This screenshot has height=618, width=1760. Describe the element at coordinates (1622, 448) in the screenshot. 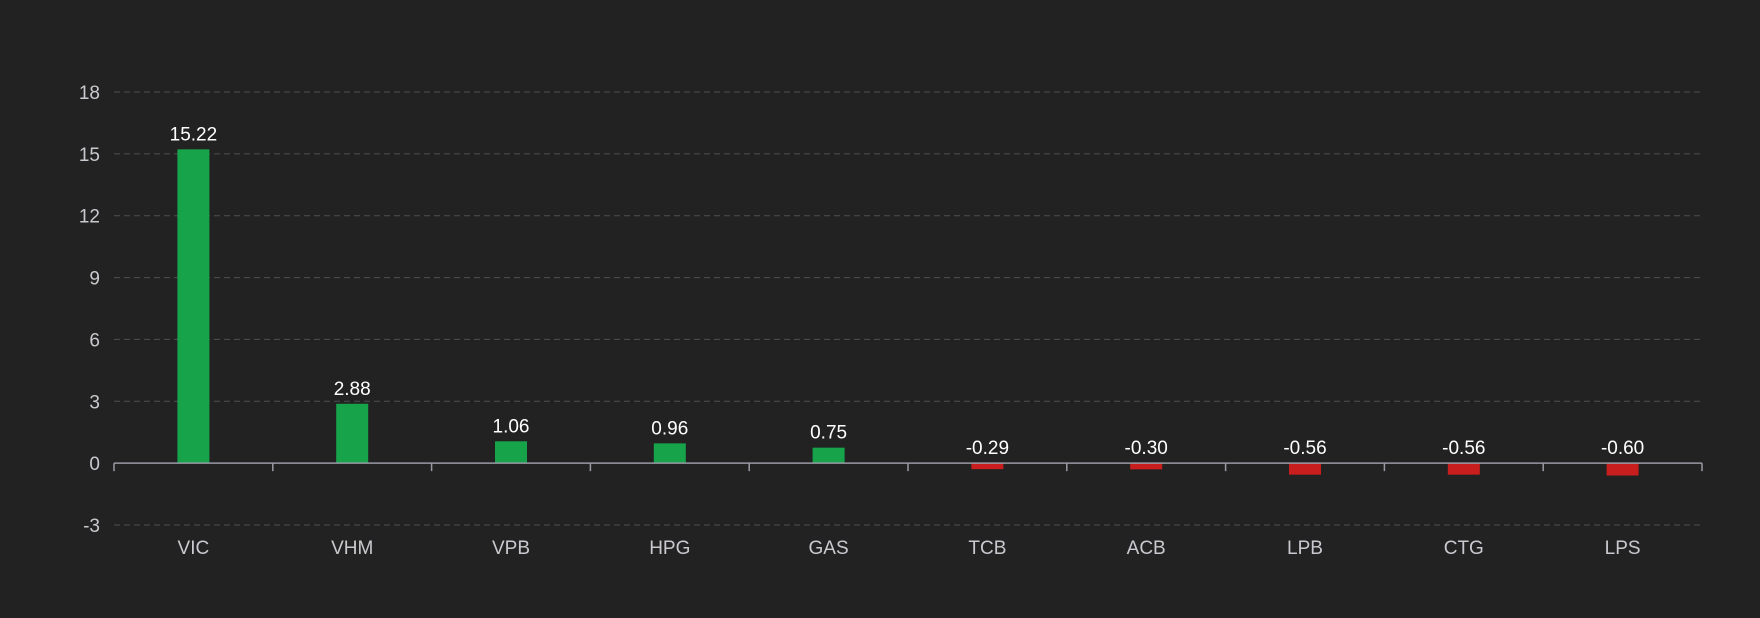

I see `data-label: -0.60` at that location.